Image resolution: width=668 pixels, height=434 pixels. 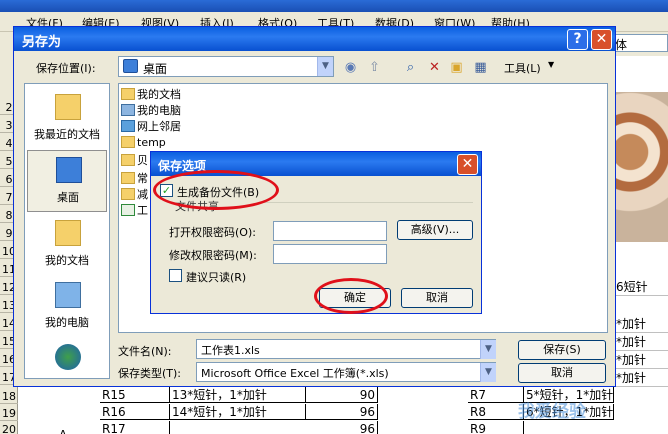 I want to click on readonly-checkbox, so click(x=175, y=275).